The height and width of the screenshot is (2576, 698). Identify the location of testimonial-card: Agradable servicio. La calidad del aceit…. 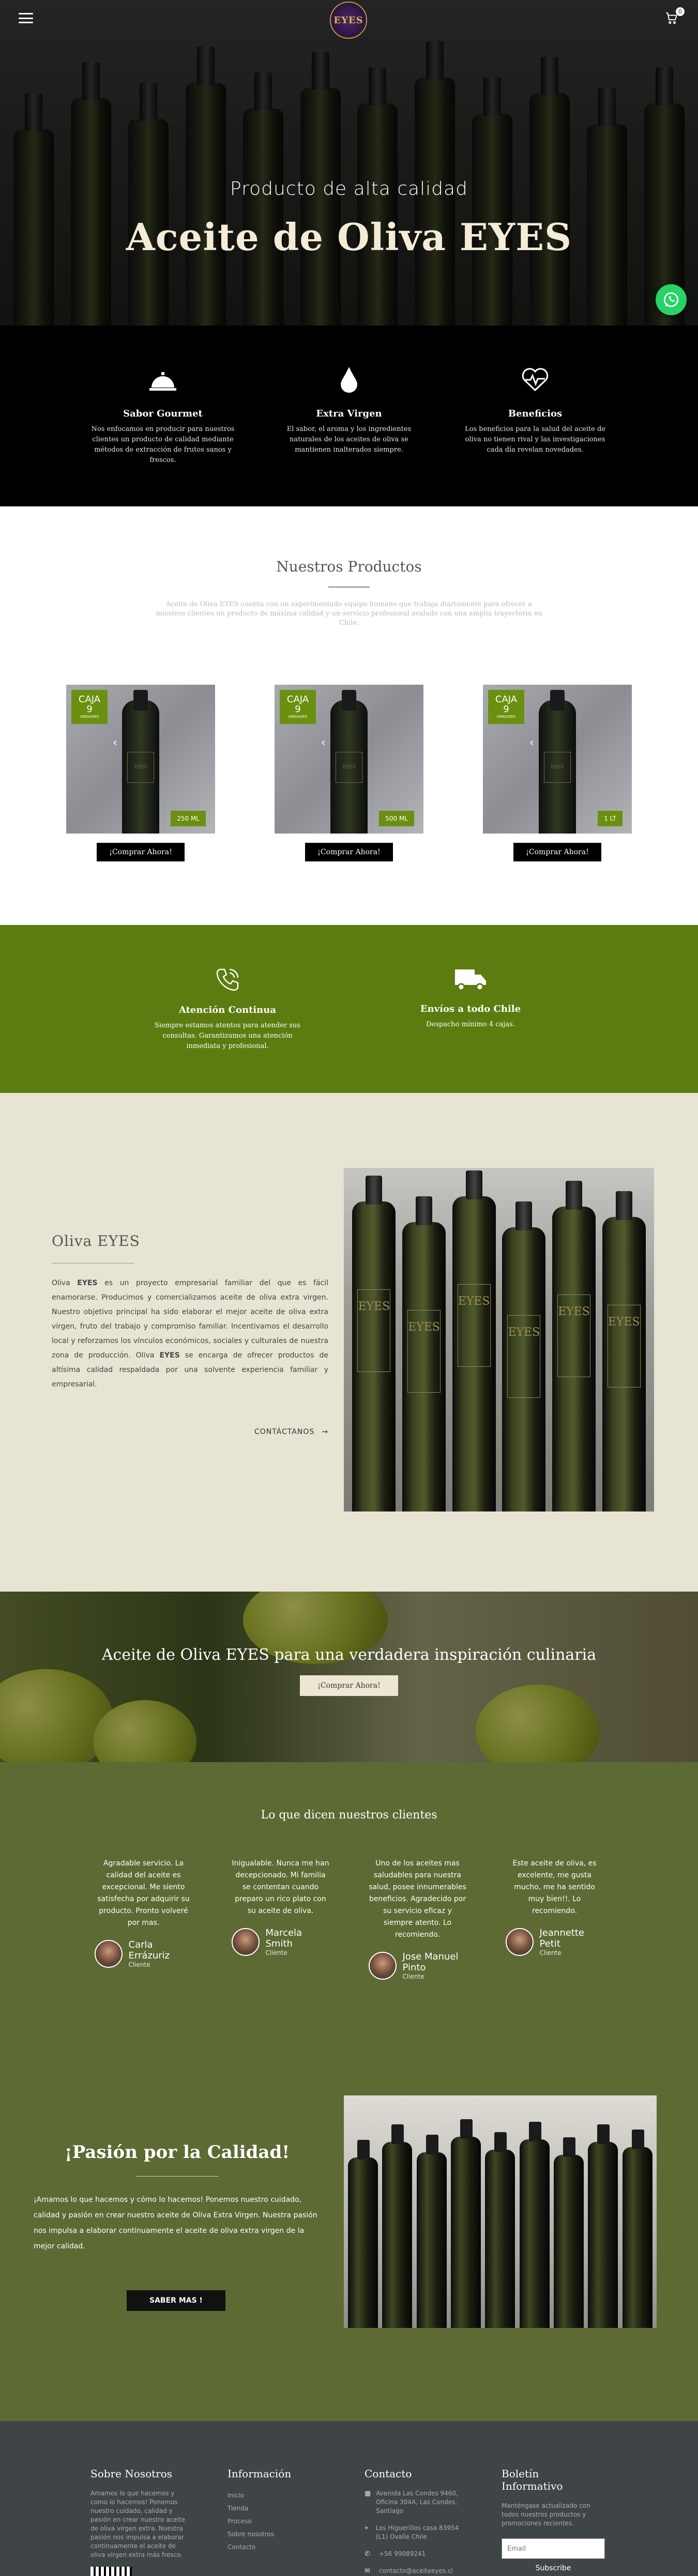
(144, 1919).